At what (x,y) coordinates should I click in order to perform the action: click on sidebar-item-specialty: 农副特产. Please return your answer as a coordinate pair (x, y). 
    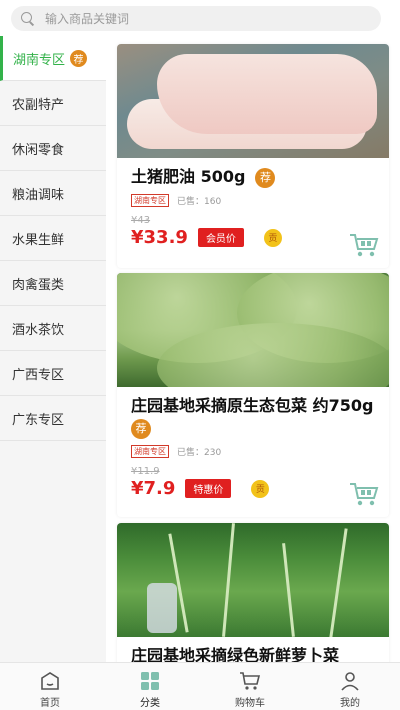
    Looking at the image, I should click on (53, 103).